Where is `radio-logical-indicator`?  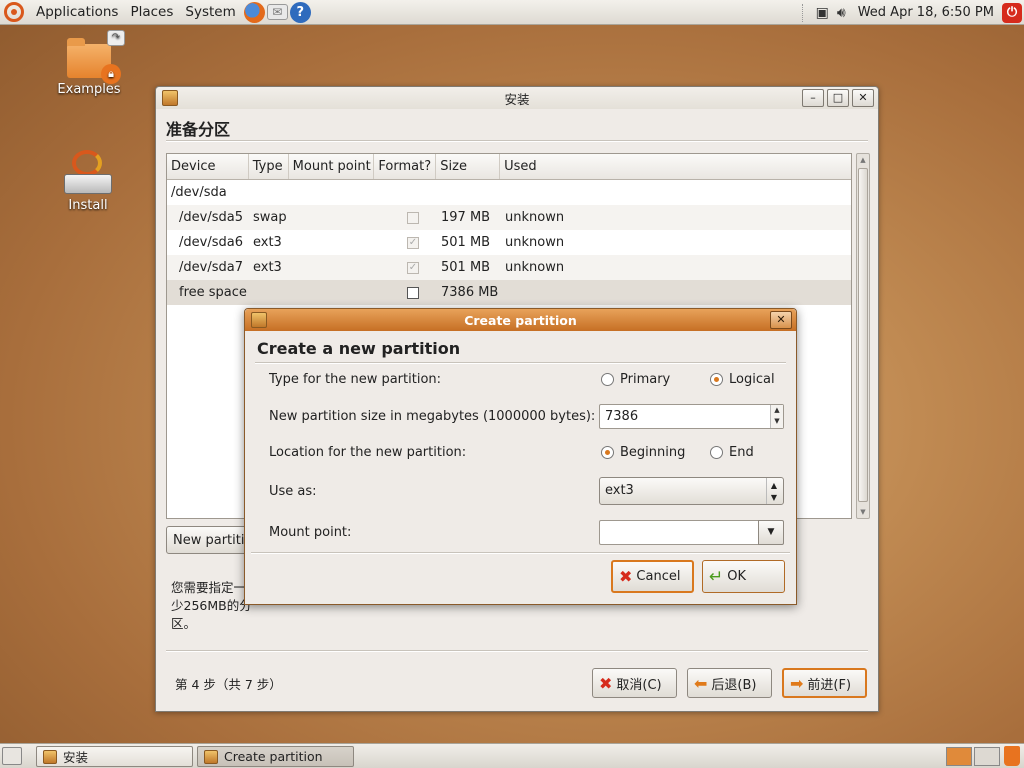
radio-logical-indicator is located at coordinates (716, 379).